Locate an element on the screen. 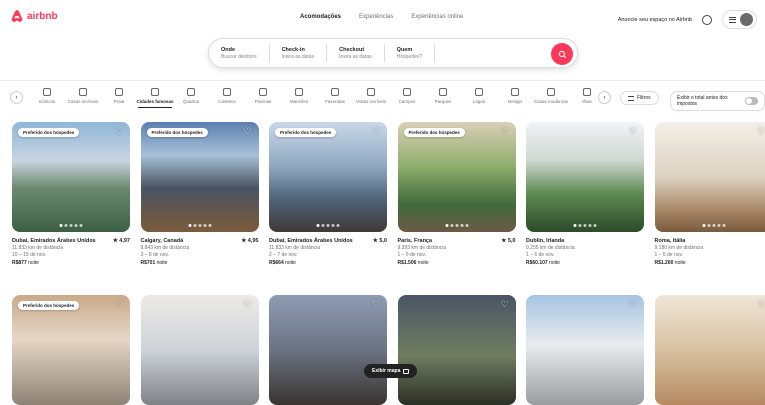 Image resolution: width=765 pixels, height=405 pixels. map-button-label: Exibir mapa is located at coordinates (386, 371).